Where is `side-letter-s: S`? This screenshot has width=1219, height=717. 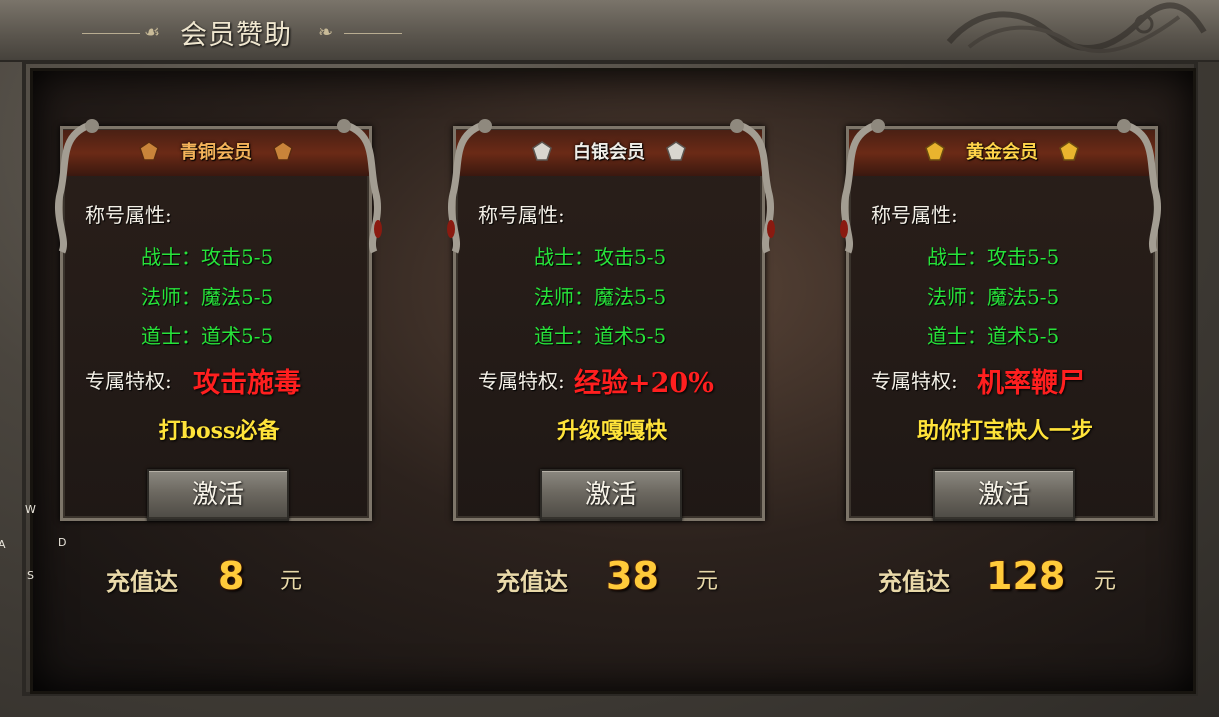
side-letter-s: S is located at coordinates (30, 575).